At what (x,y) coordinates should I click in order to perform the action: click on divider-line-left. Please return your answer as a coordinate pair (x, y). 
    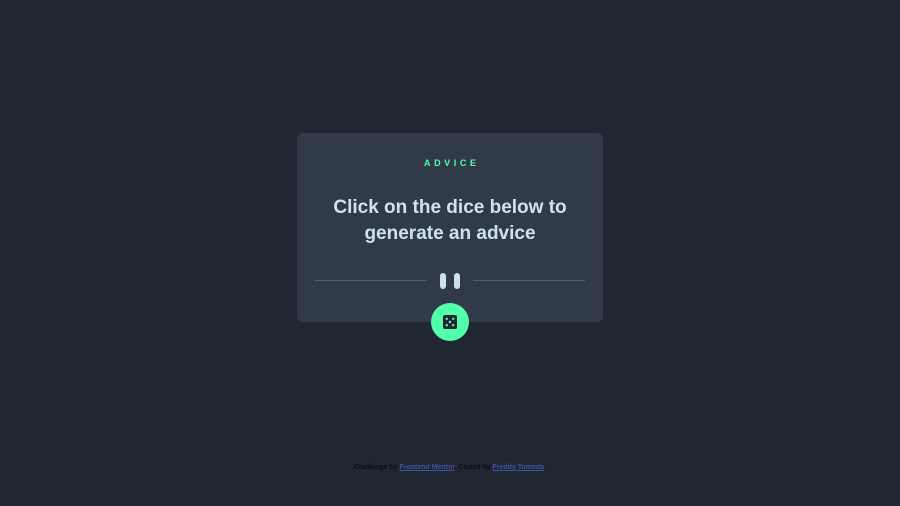
    Looking at the image, I should click on (371, 280).